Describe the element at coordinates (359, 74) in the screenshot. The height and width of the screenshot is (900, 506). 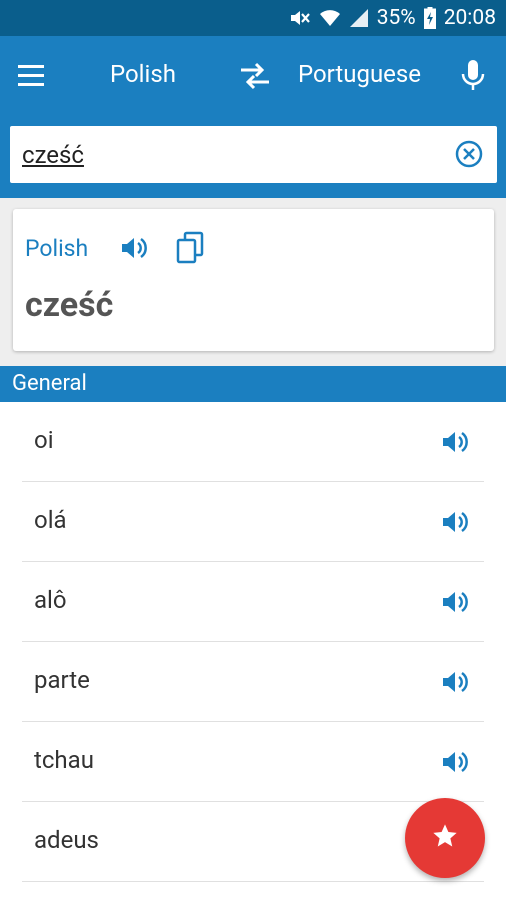
I see `target-language-selector: Portuguese` at that location.